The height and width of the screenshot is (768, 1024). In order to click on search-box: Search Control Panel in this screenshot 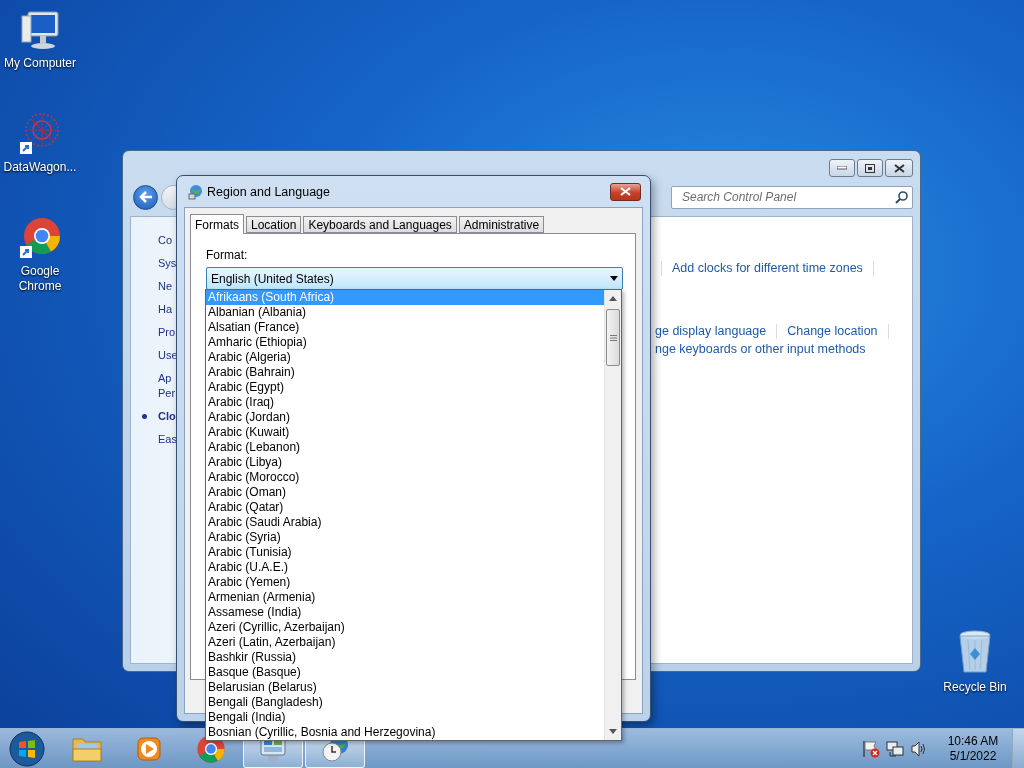, I will do `click(792, 197)`.